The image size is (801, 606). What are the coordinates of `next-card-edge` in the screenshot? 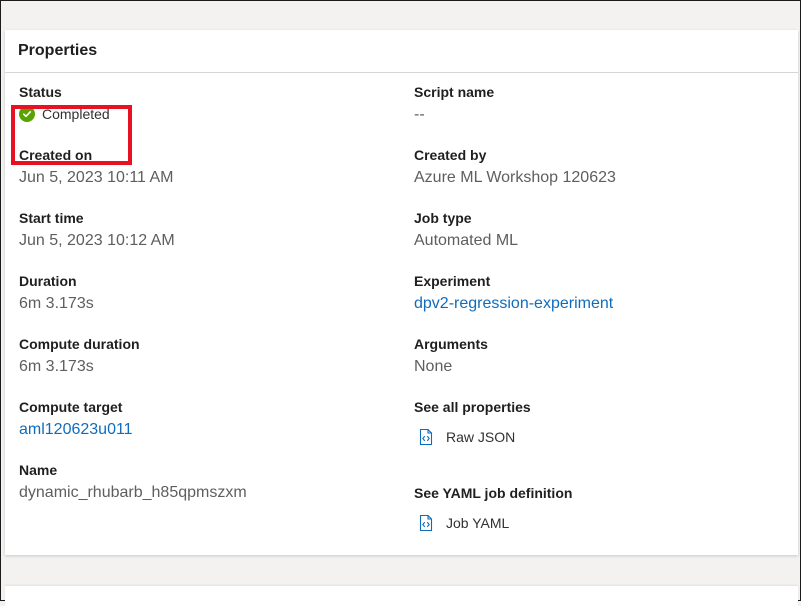 It's located at (401, 596).